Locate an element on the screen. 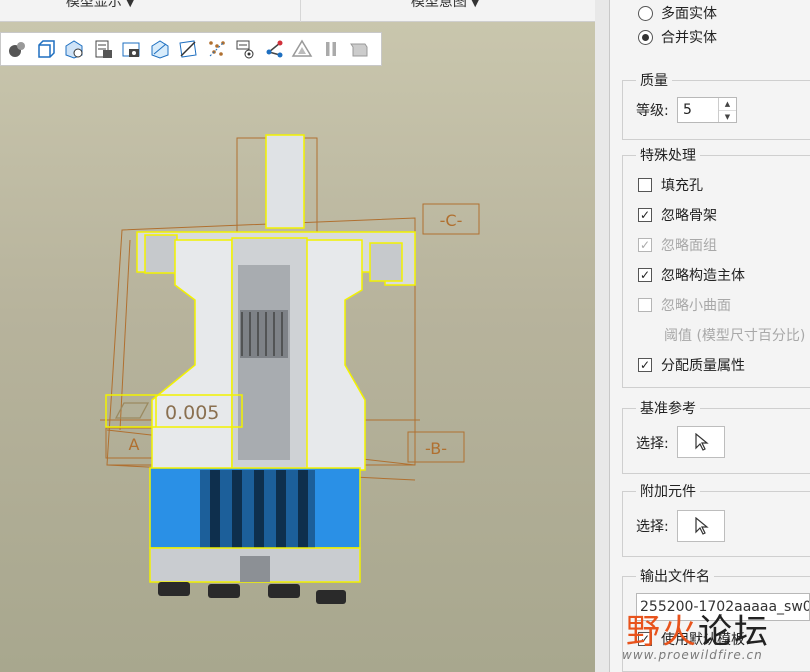  forum-watermark: 野火论坛 www.proewildfire.cn is located at coordinates (716, 638).